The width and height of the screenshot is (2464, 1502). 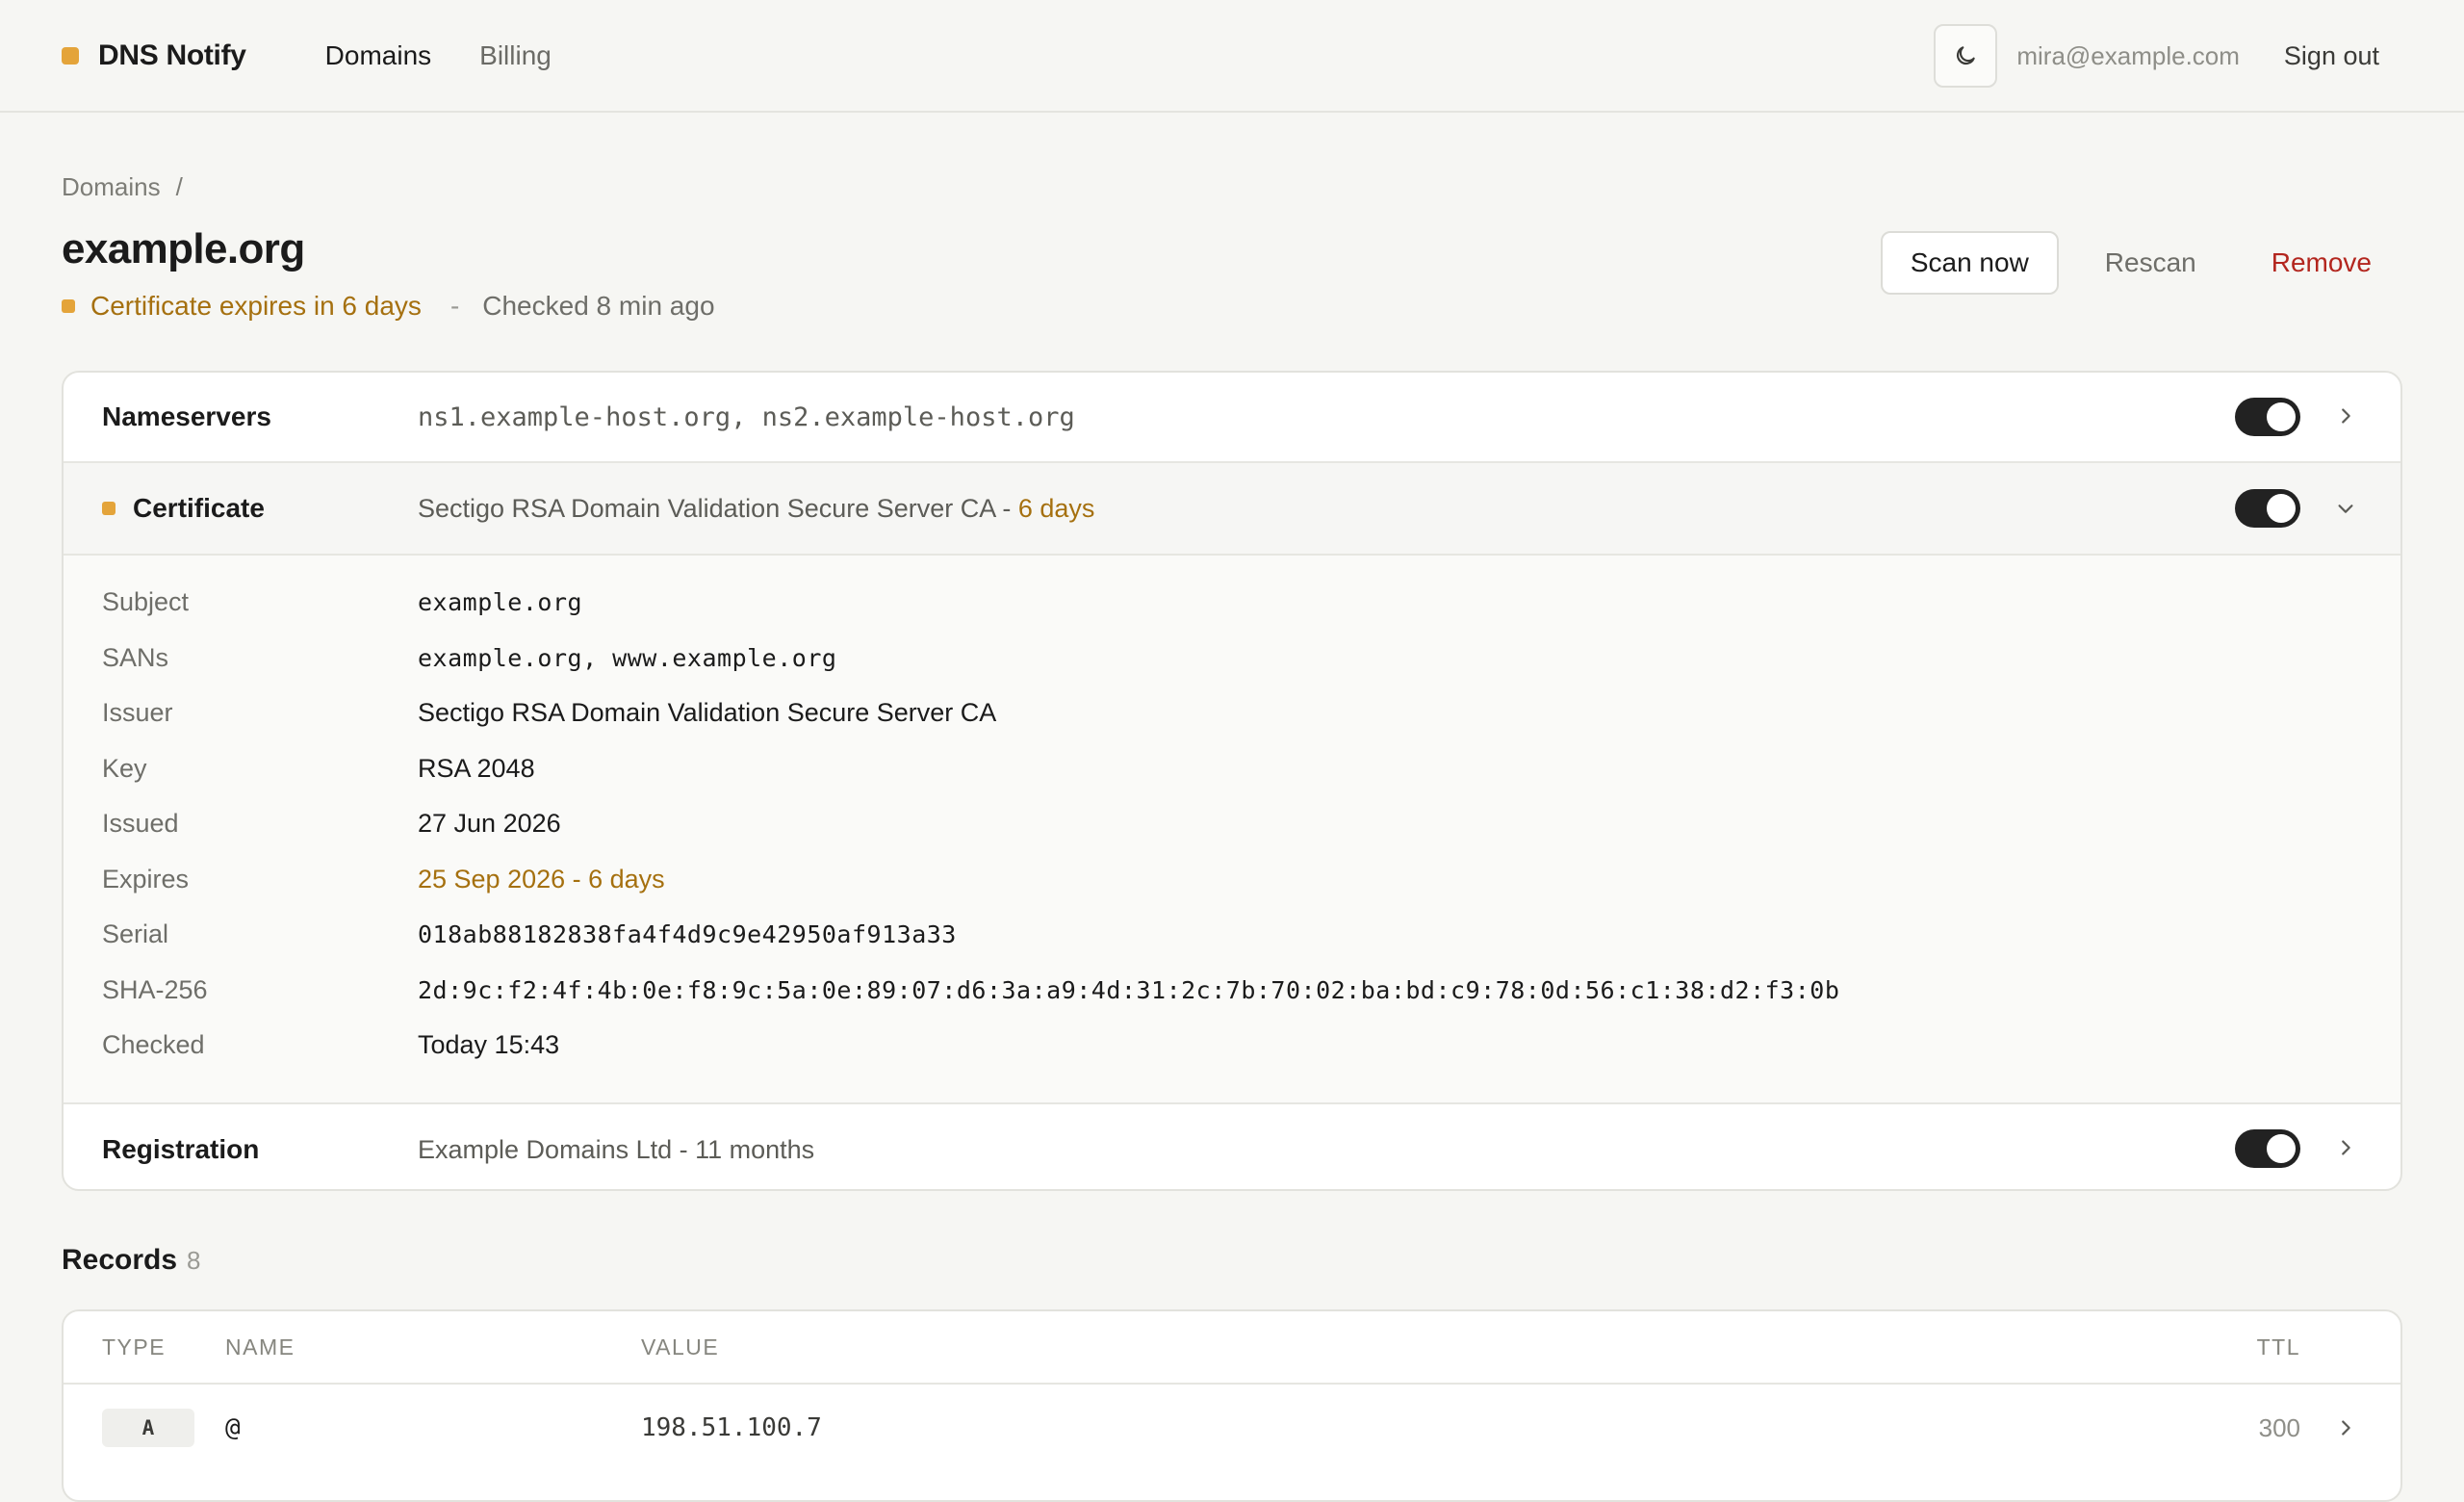 What do you see at coordinates (616, 1149) in the screenshot?
I see `check-value: Example Domains Ltd - 11 months` at bounding box center [616, 1149].